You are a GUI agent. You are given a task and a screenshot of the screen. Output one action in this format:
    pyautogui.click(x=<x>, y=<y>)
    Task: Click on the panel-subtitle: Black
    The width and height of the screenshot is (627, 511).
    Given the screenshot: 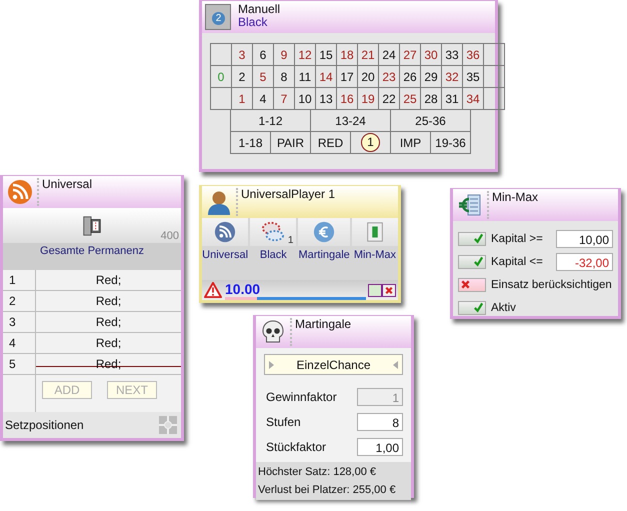 What is the action you would take?
    pyautogui.click(x=253, y=22)
    